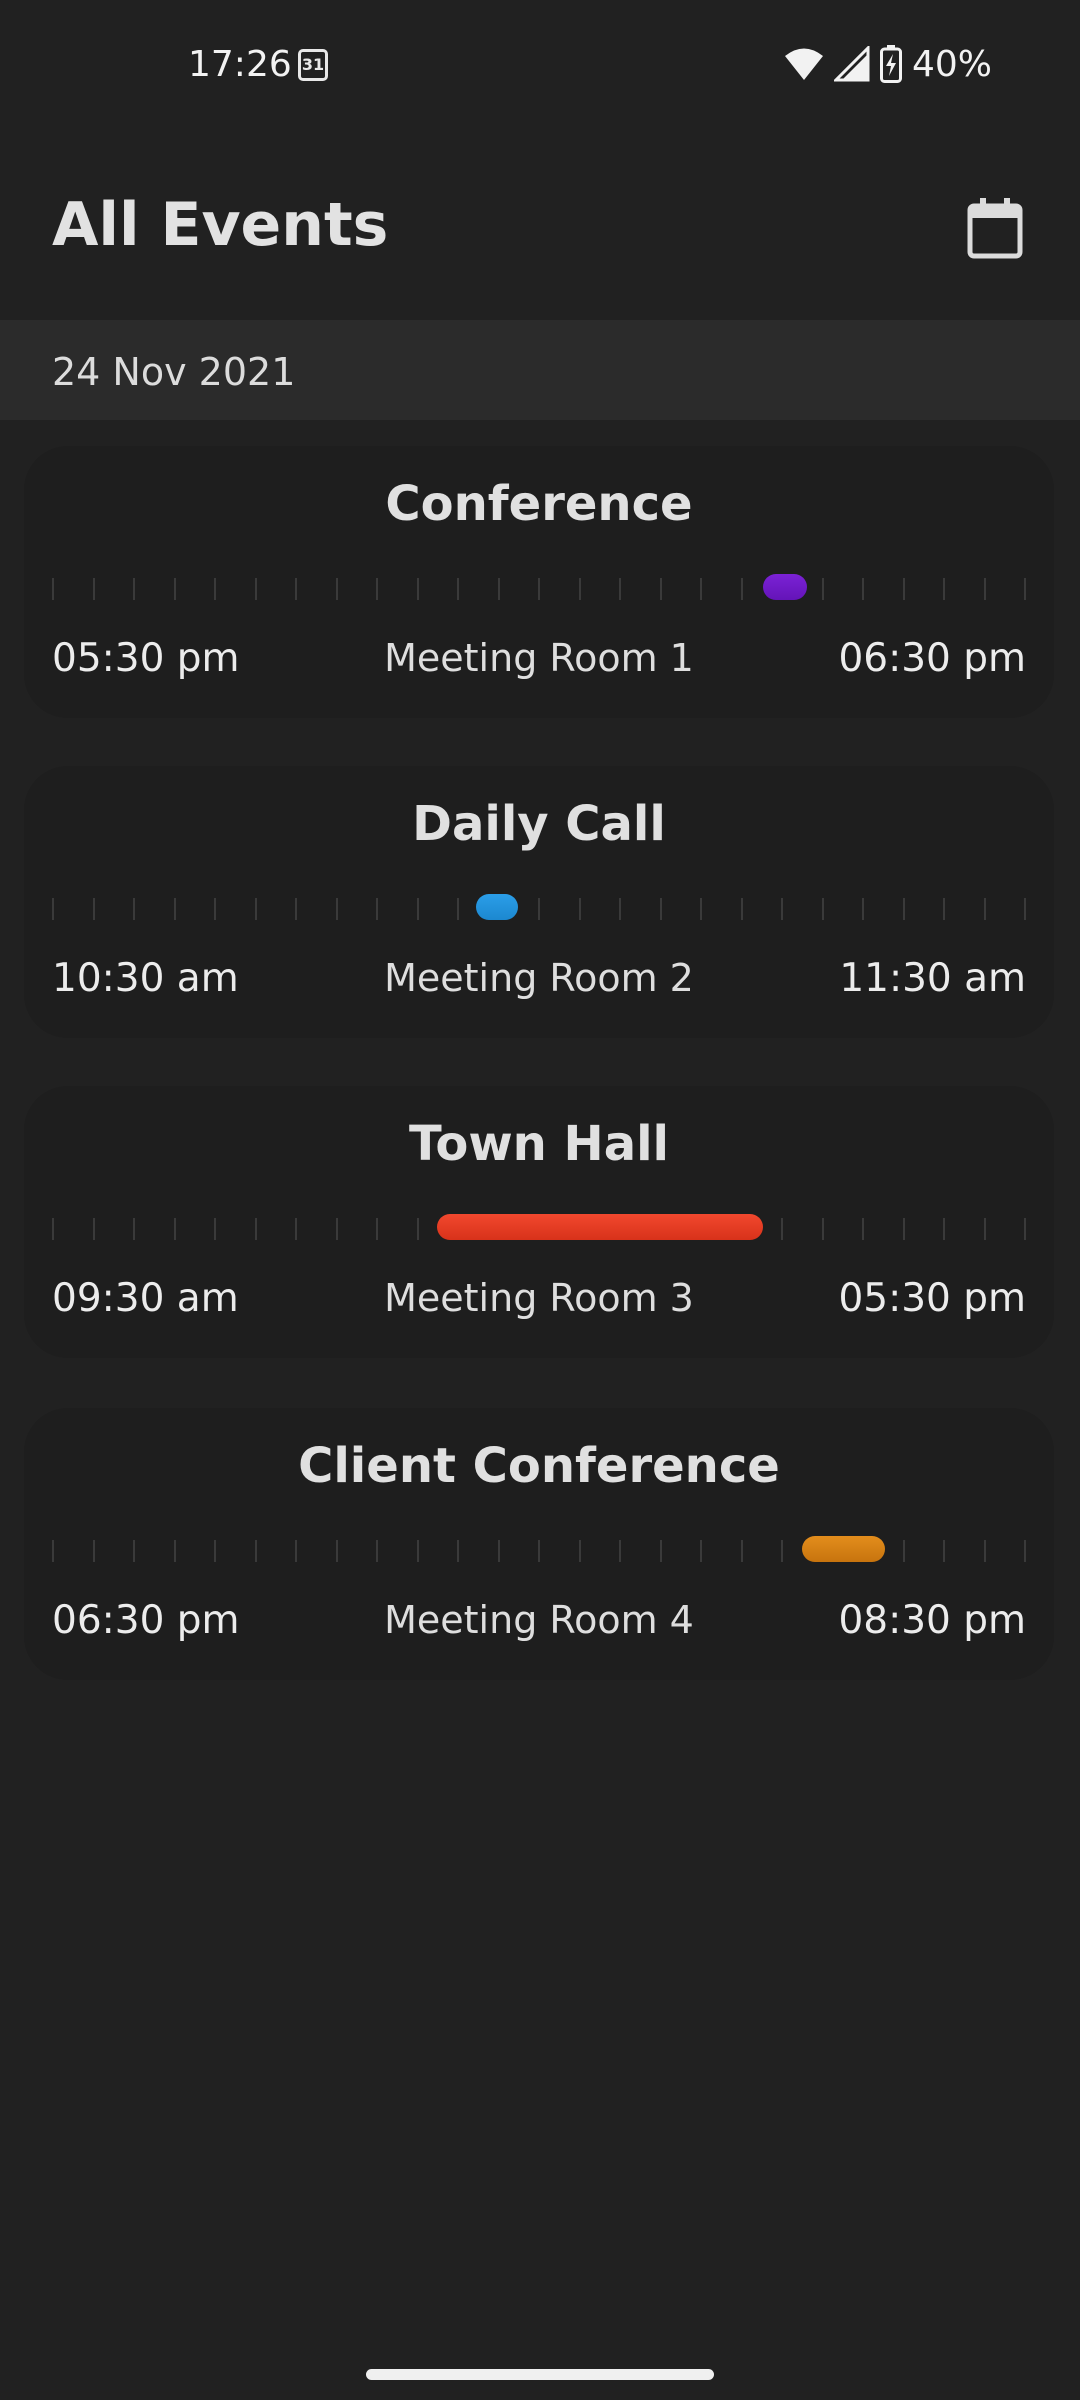 This screenshot has height=2400, width=1080. Describe the element at coordinates (851, 64) in the screenshot. I see `cellular-signal-icon` at that location.